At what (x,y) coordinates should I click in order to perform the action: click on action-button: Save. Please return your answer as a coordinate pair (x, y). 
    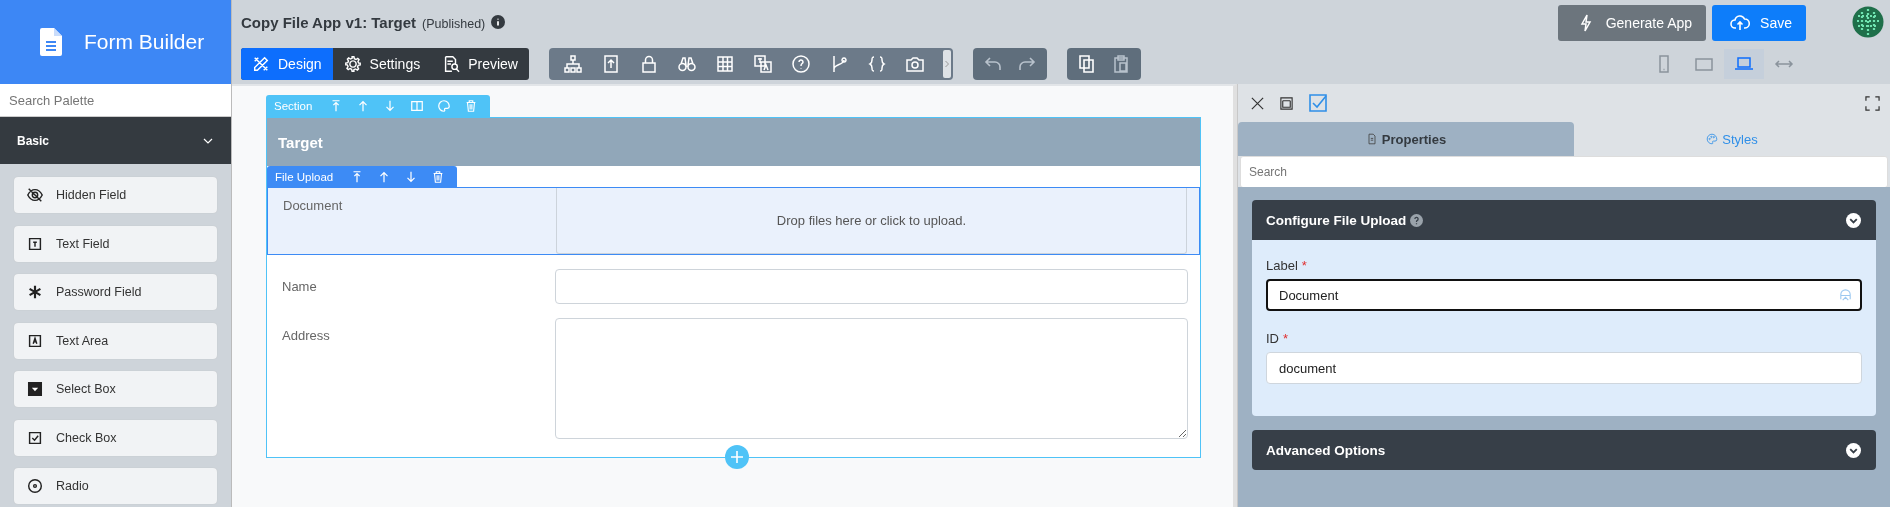
    Looking at the image, I should click on (1759, 23).